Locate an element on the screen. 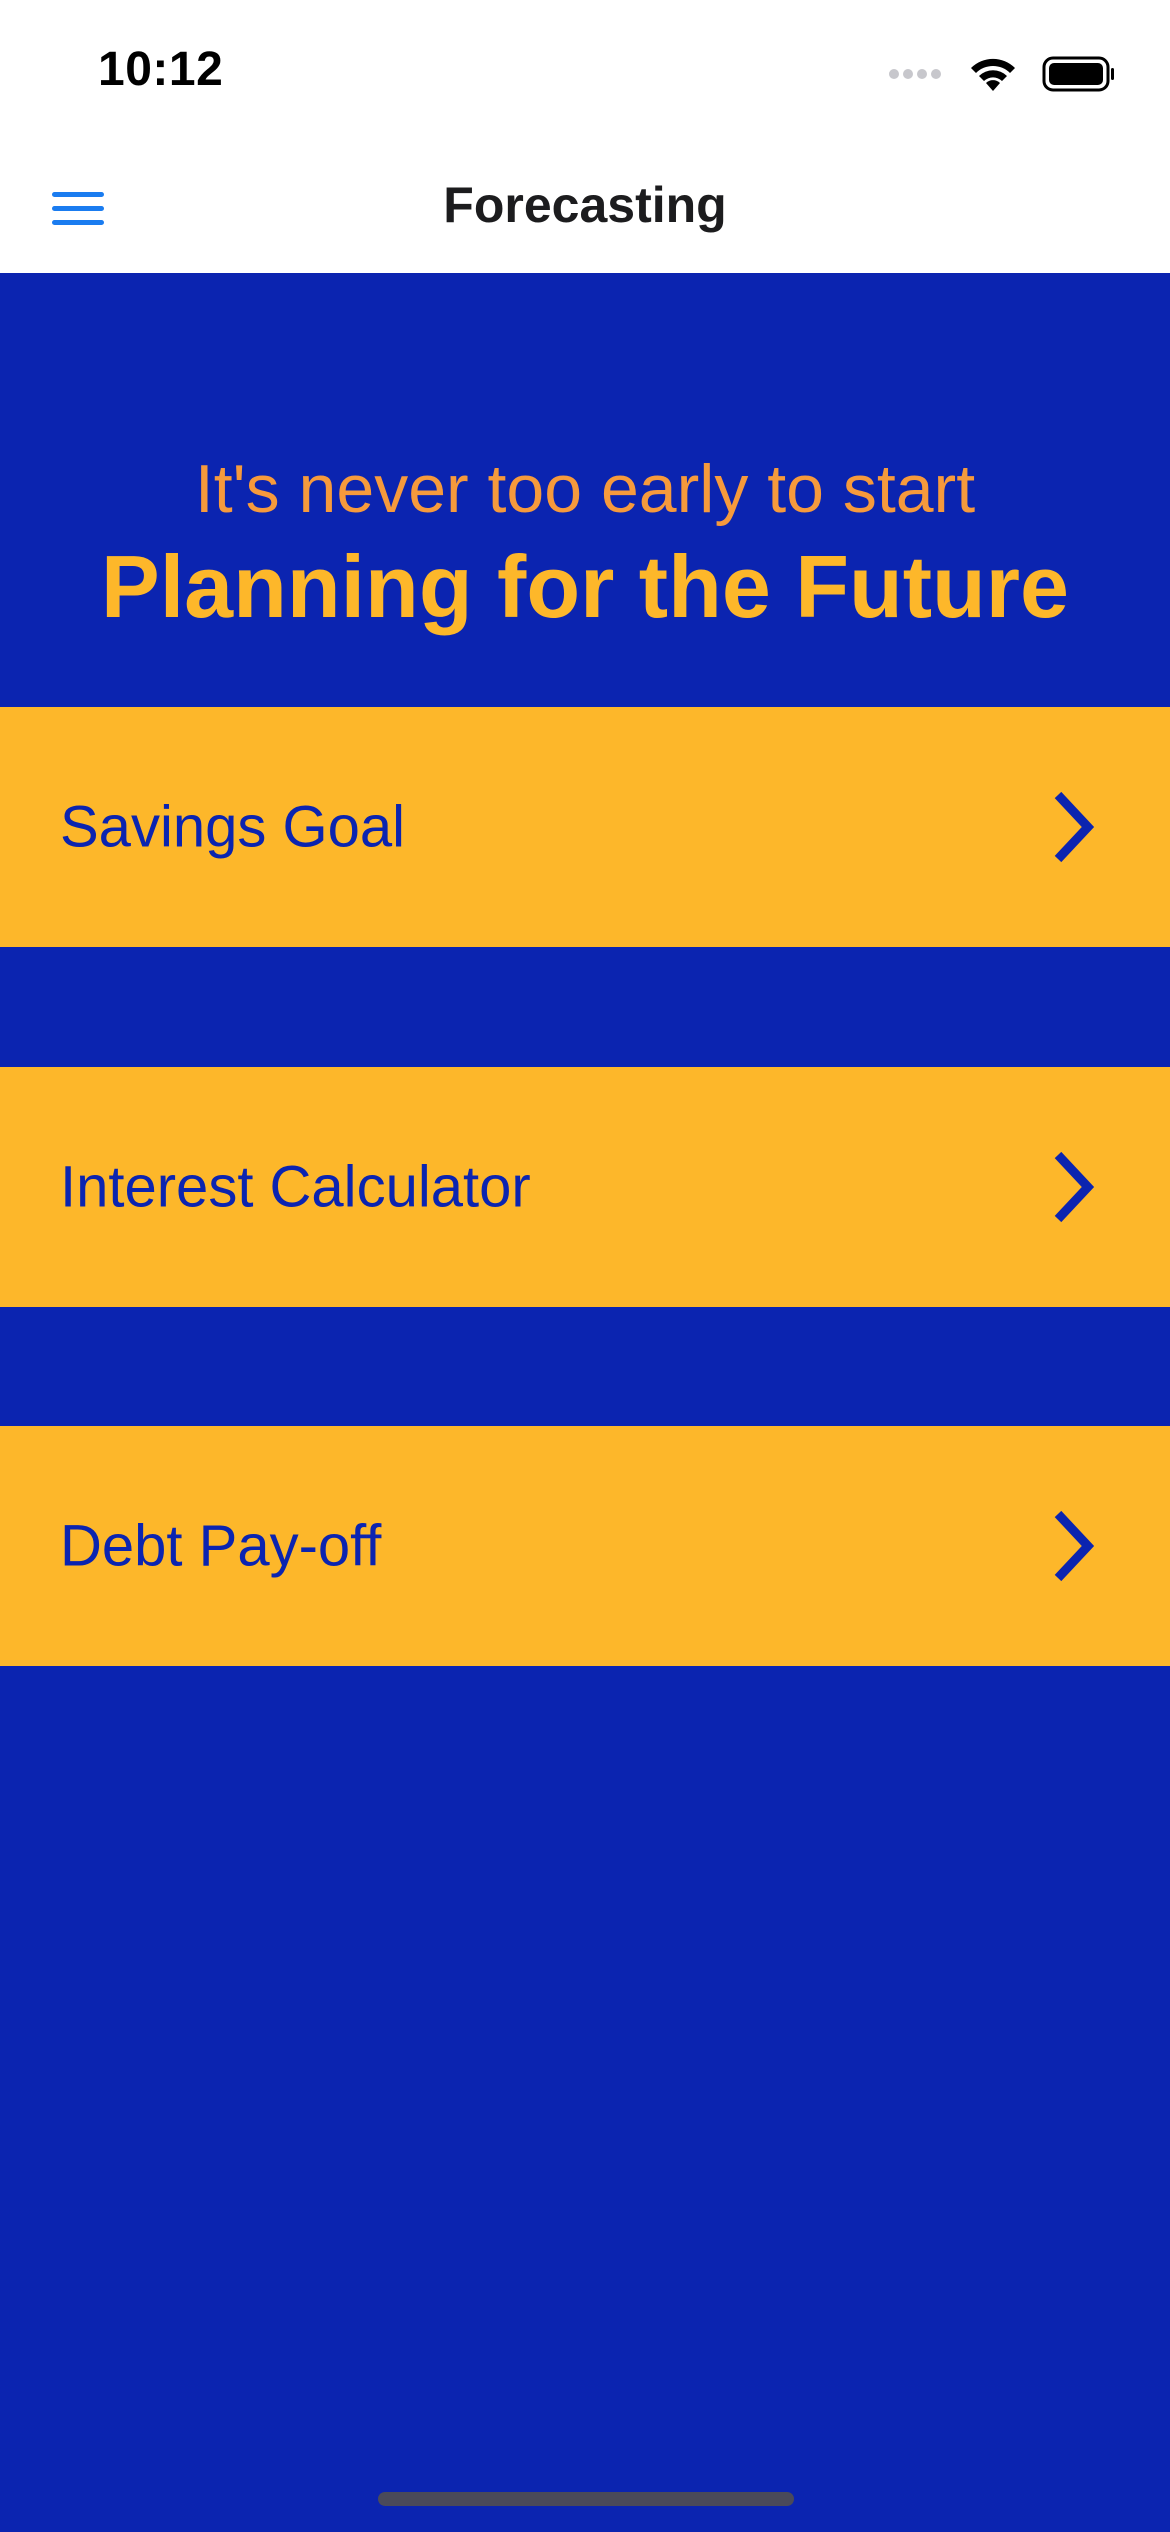 The height and width of the screenshot is (2532, 1170). interest-calculator-row: Interest Calculator is located at coordinates (585, 1187).